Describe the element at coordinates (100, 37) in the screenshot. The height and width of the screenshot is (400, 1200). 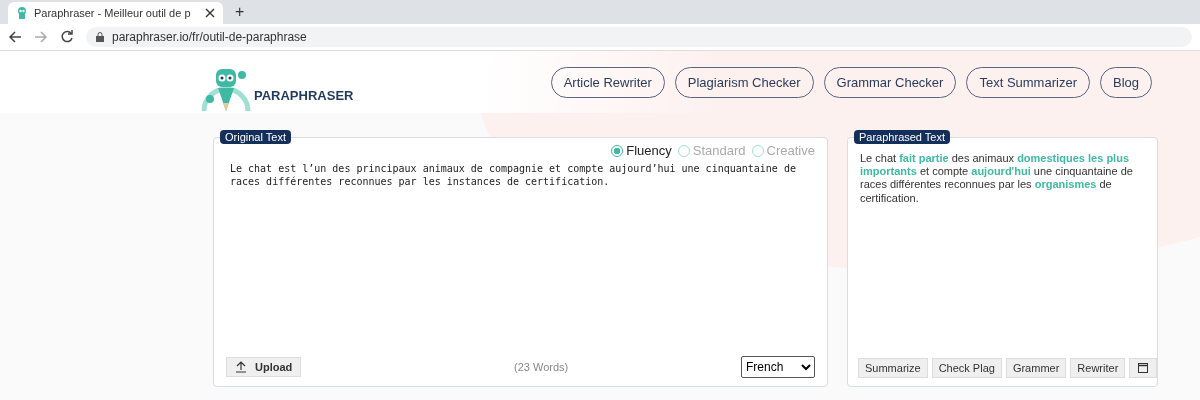
I see `lock-icon` at that location.